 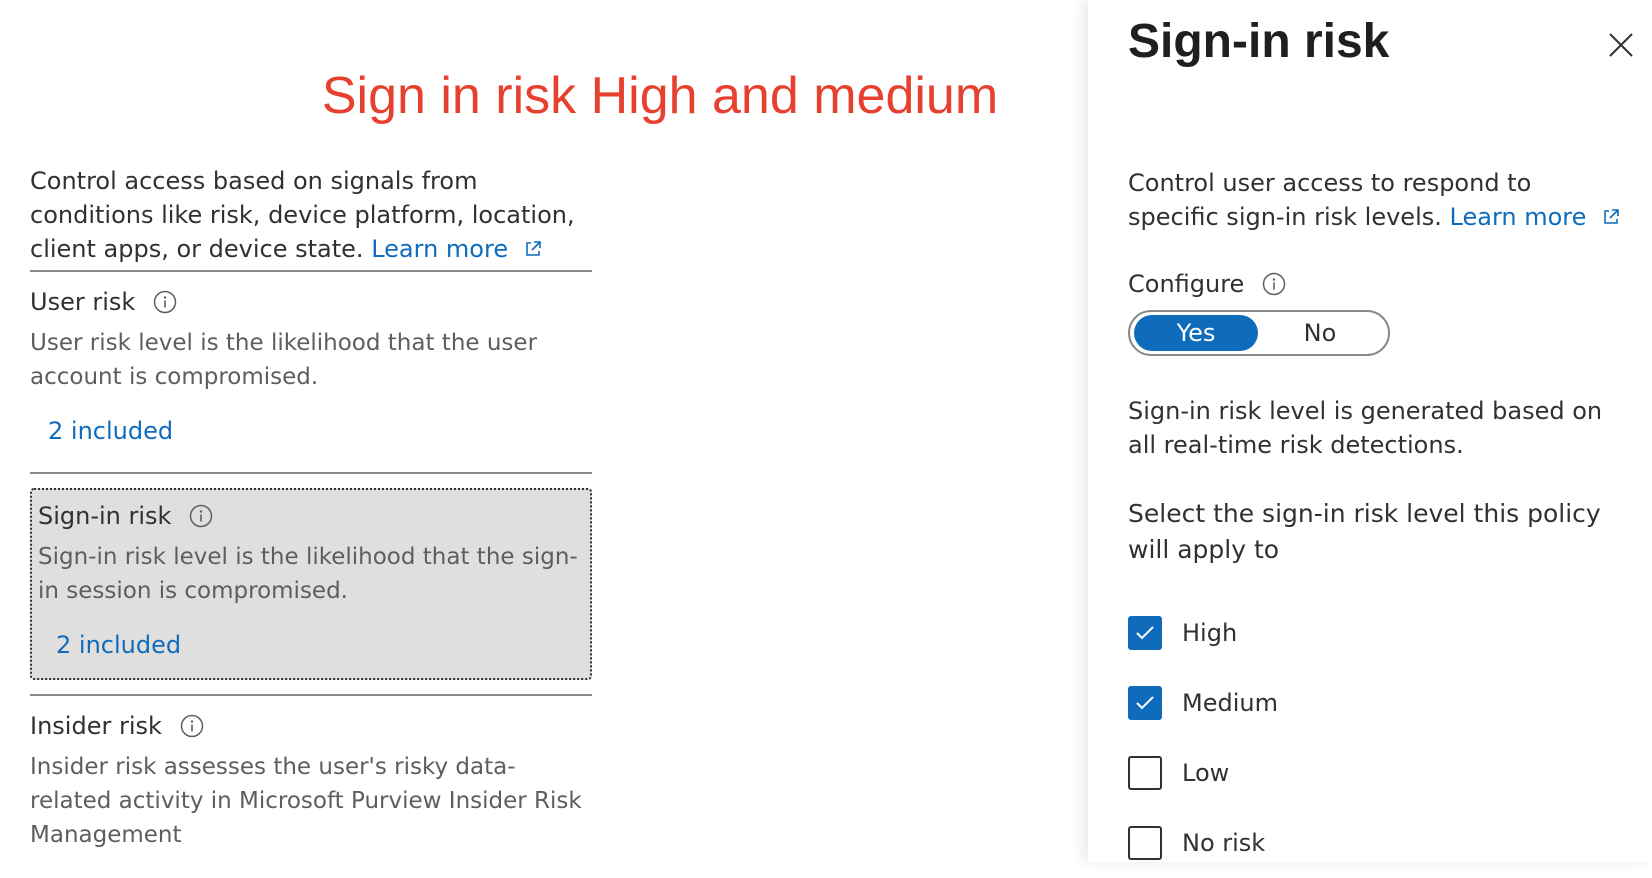 I want to click on close-icon, so click(x=1621, y=45).